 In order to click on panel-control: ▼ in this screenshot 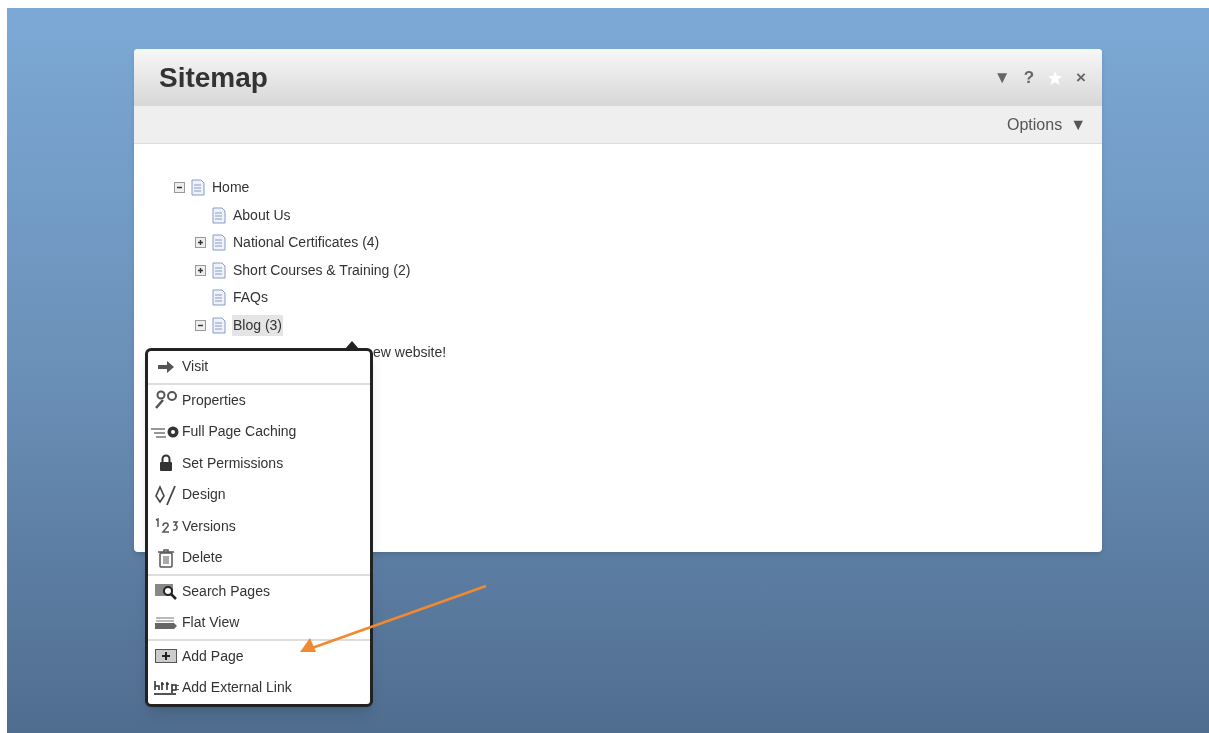, I will do `click(1002, 77)`.